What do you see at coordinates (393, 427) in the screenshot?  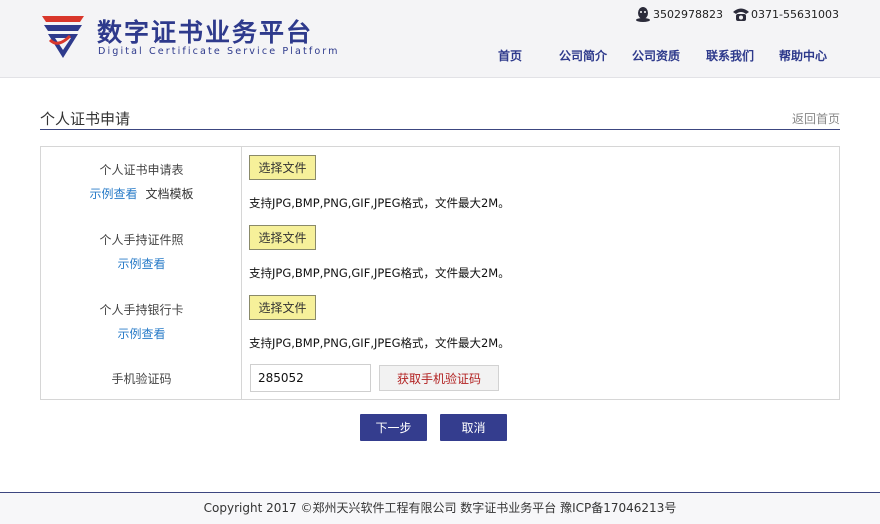 I see `next-step-button: 下一步` at bounding box center [393, 427].